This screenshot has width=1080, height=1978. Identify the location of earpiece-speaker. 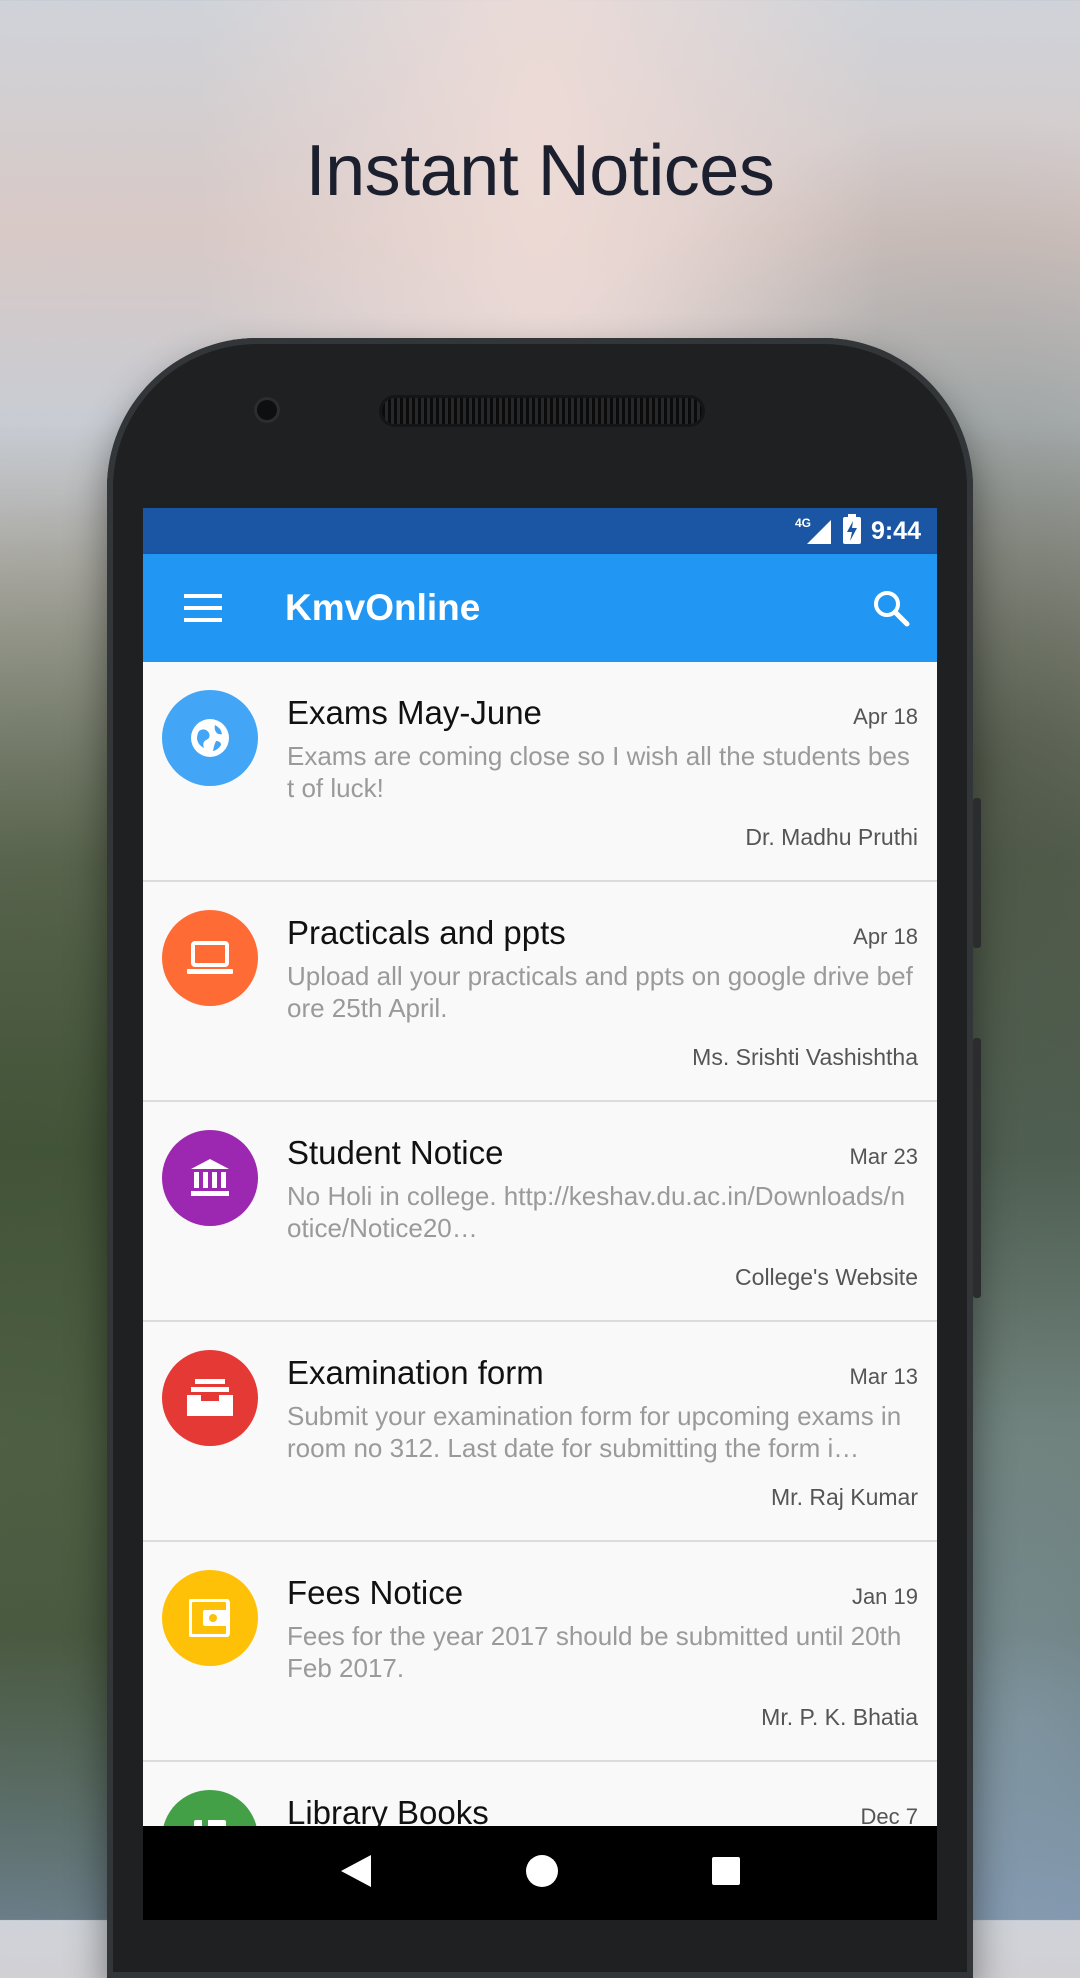
(542, 411).